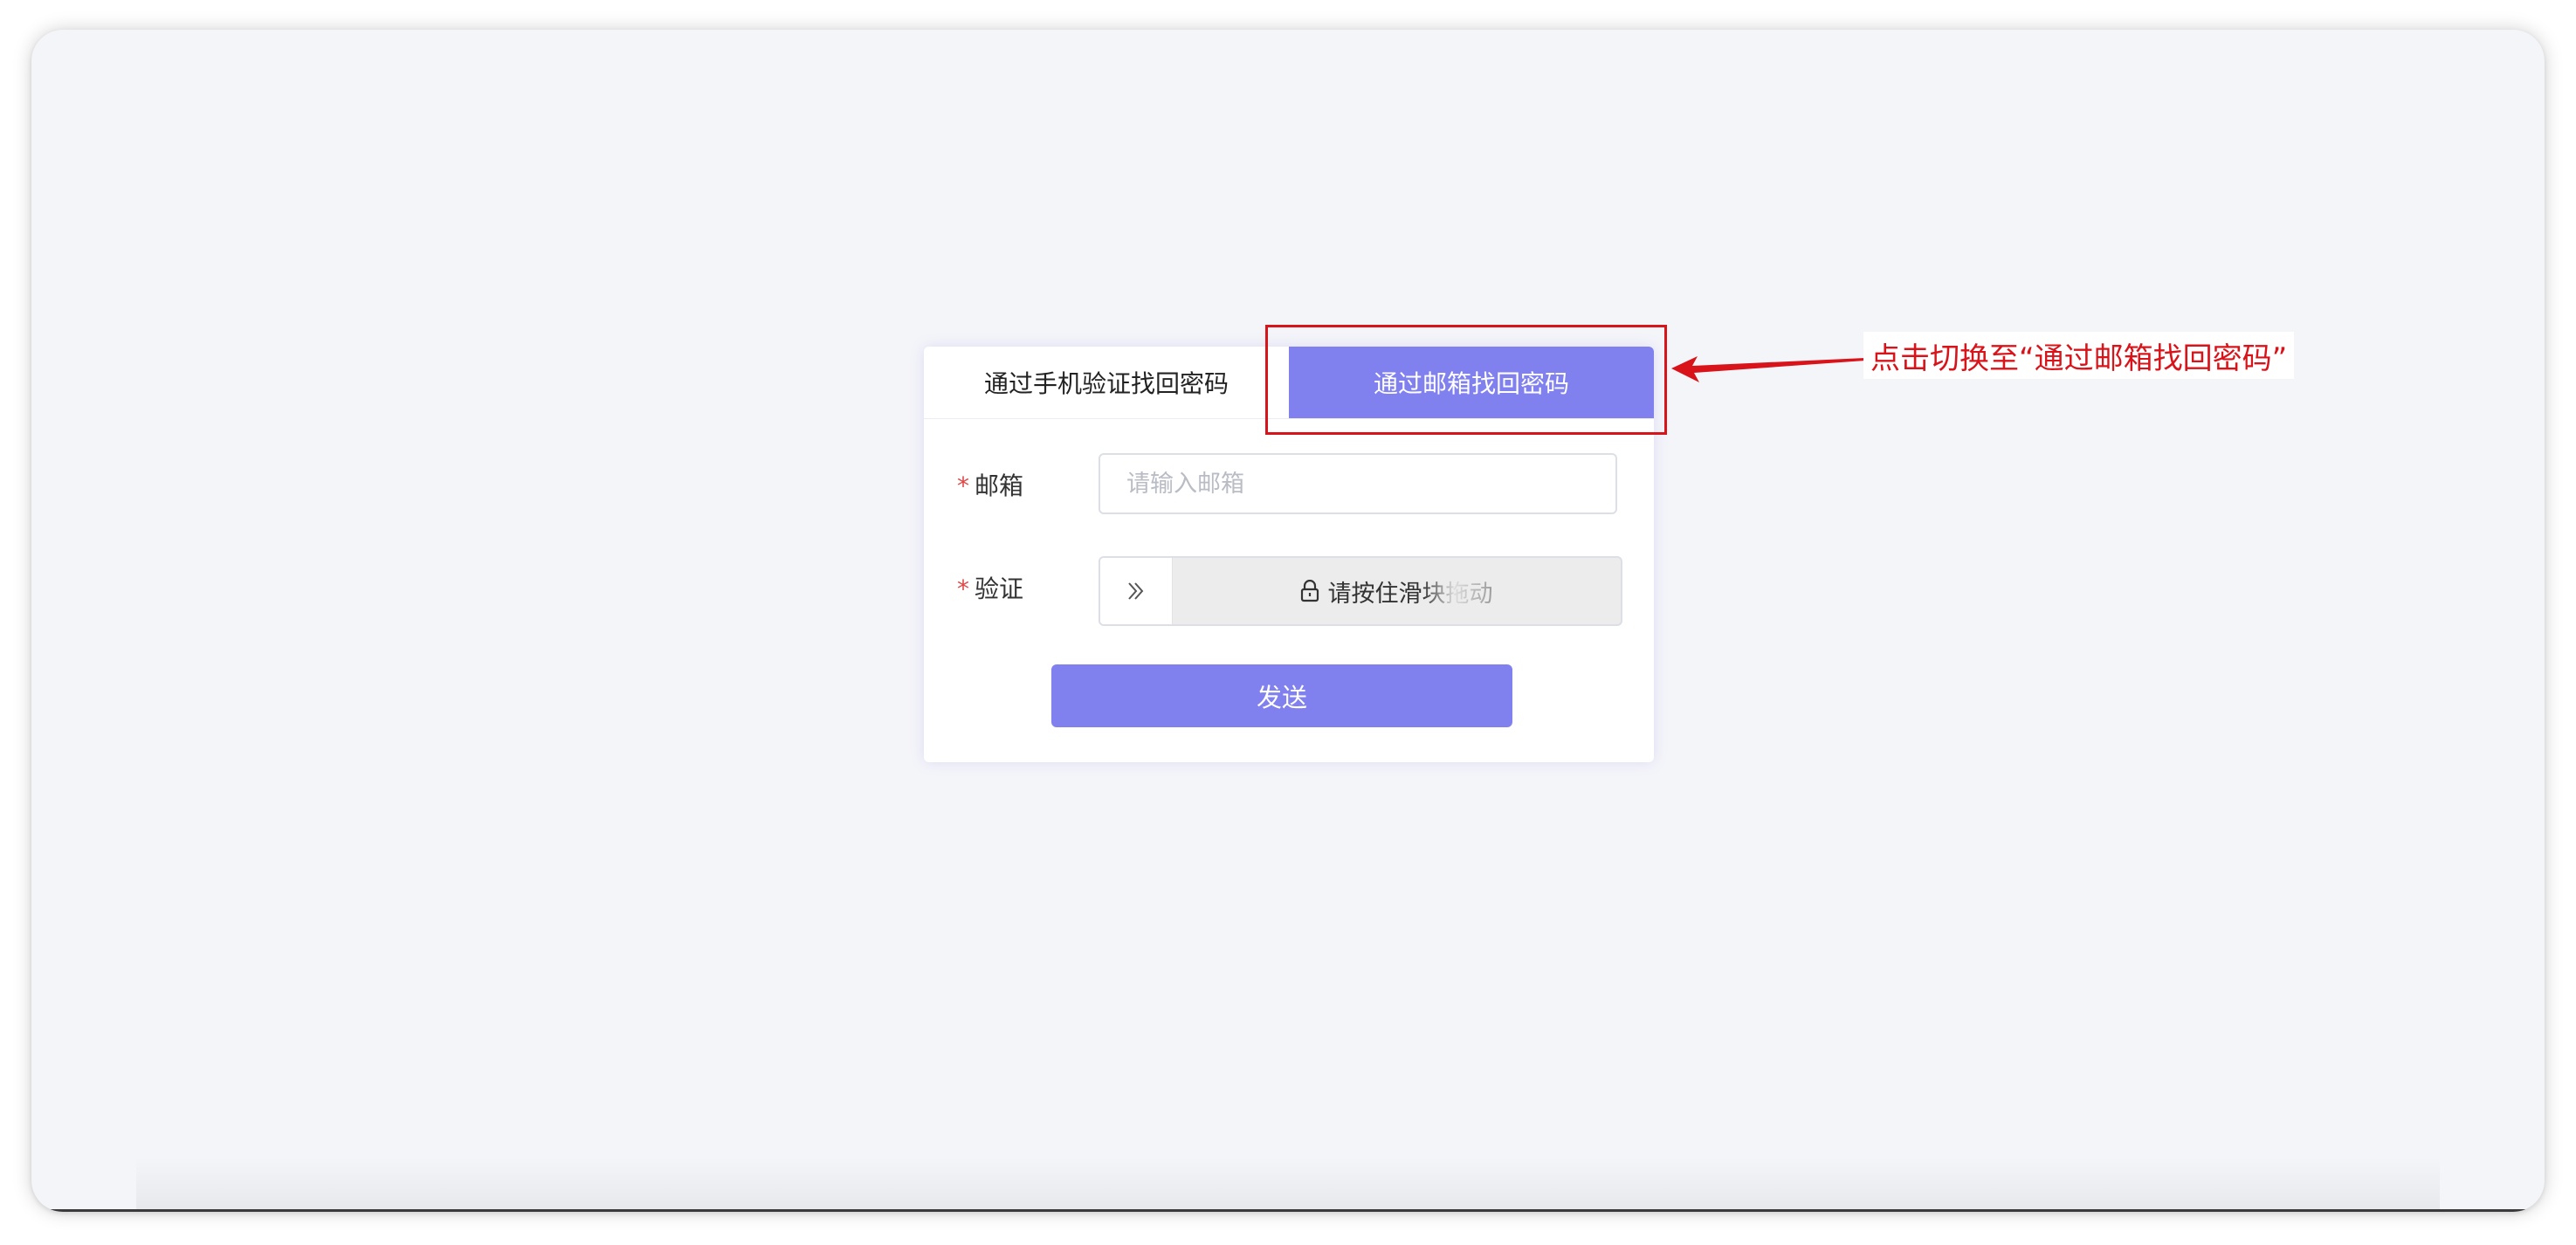  I want to click on double-chevron-right-icon, so click(1136, 591).